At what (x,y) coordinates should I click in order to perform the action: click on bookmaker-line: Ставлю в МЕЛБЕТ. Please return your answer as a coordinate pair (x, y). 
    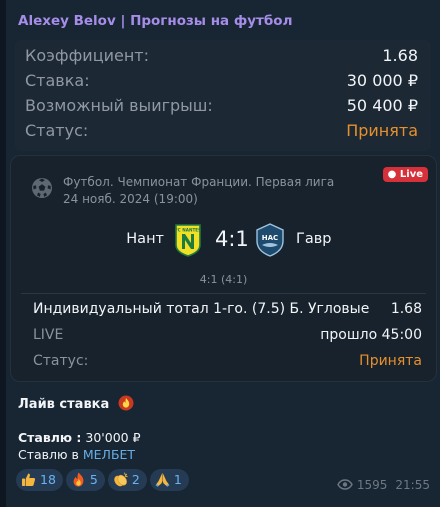
    Looking at the image, I should click on (76, 454).